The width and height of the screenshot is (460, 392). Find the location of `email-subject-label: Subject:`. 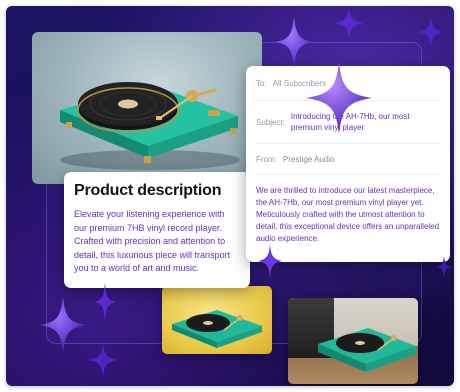

email-subject-label: Subject: is located at coordinates (270, 122).